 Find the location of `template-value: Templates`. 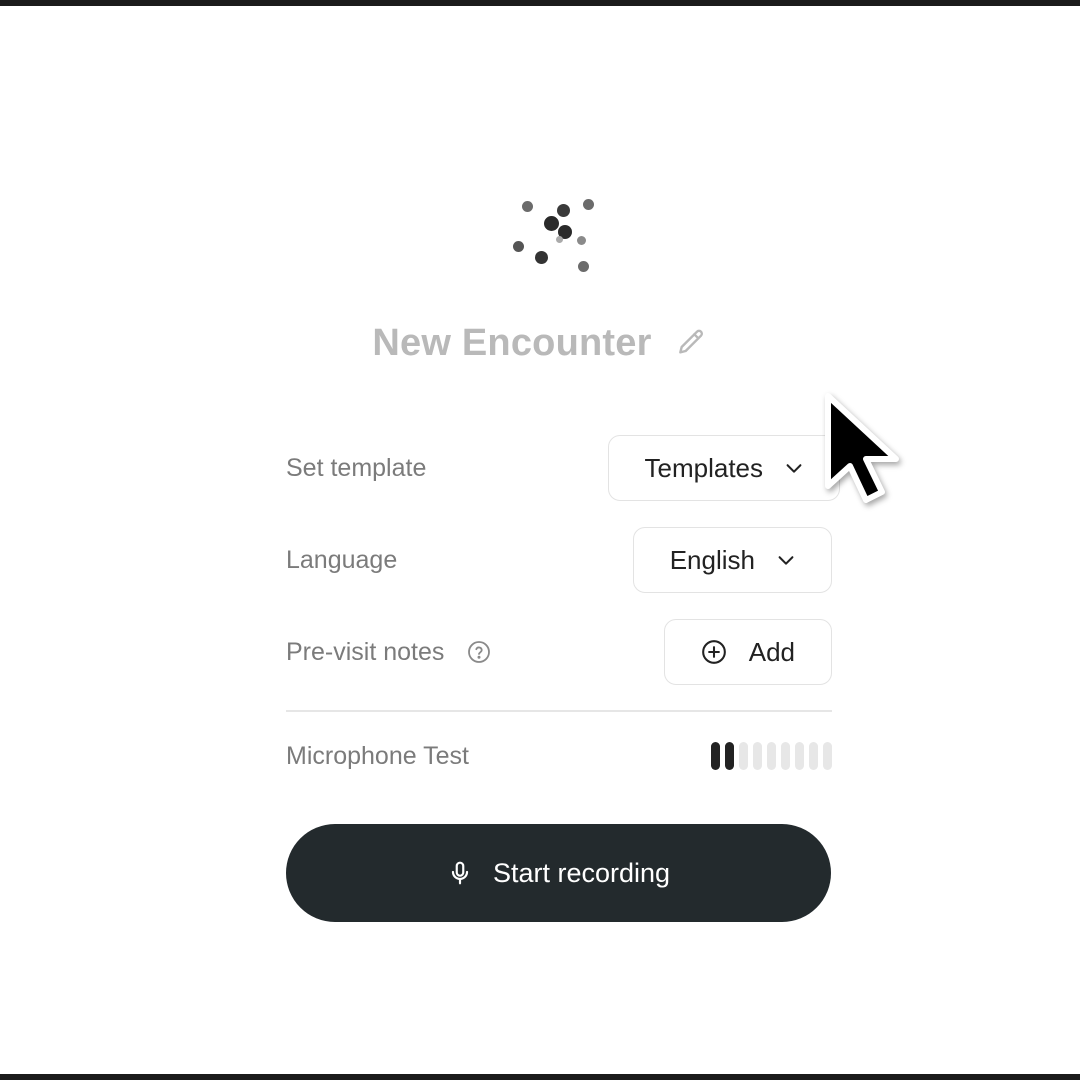

template-value: Templates is located at coordinates (704, 467).